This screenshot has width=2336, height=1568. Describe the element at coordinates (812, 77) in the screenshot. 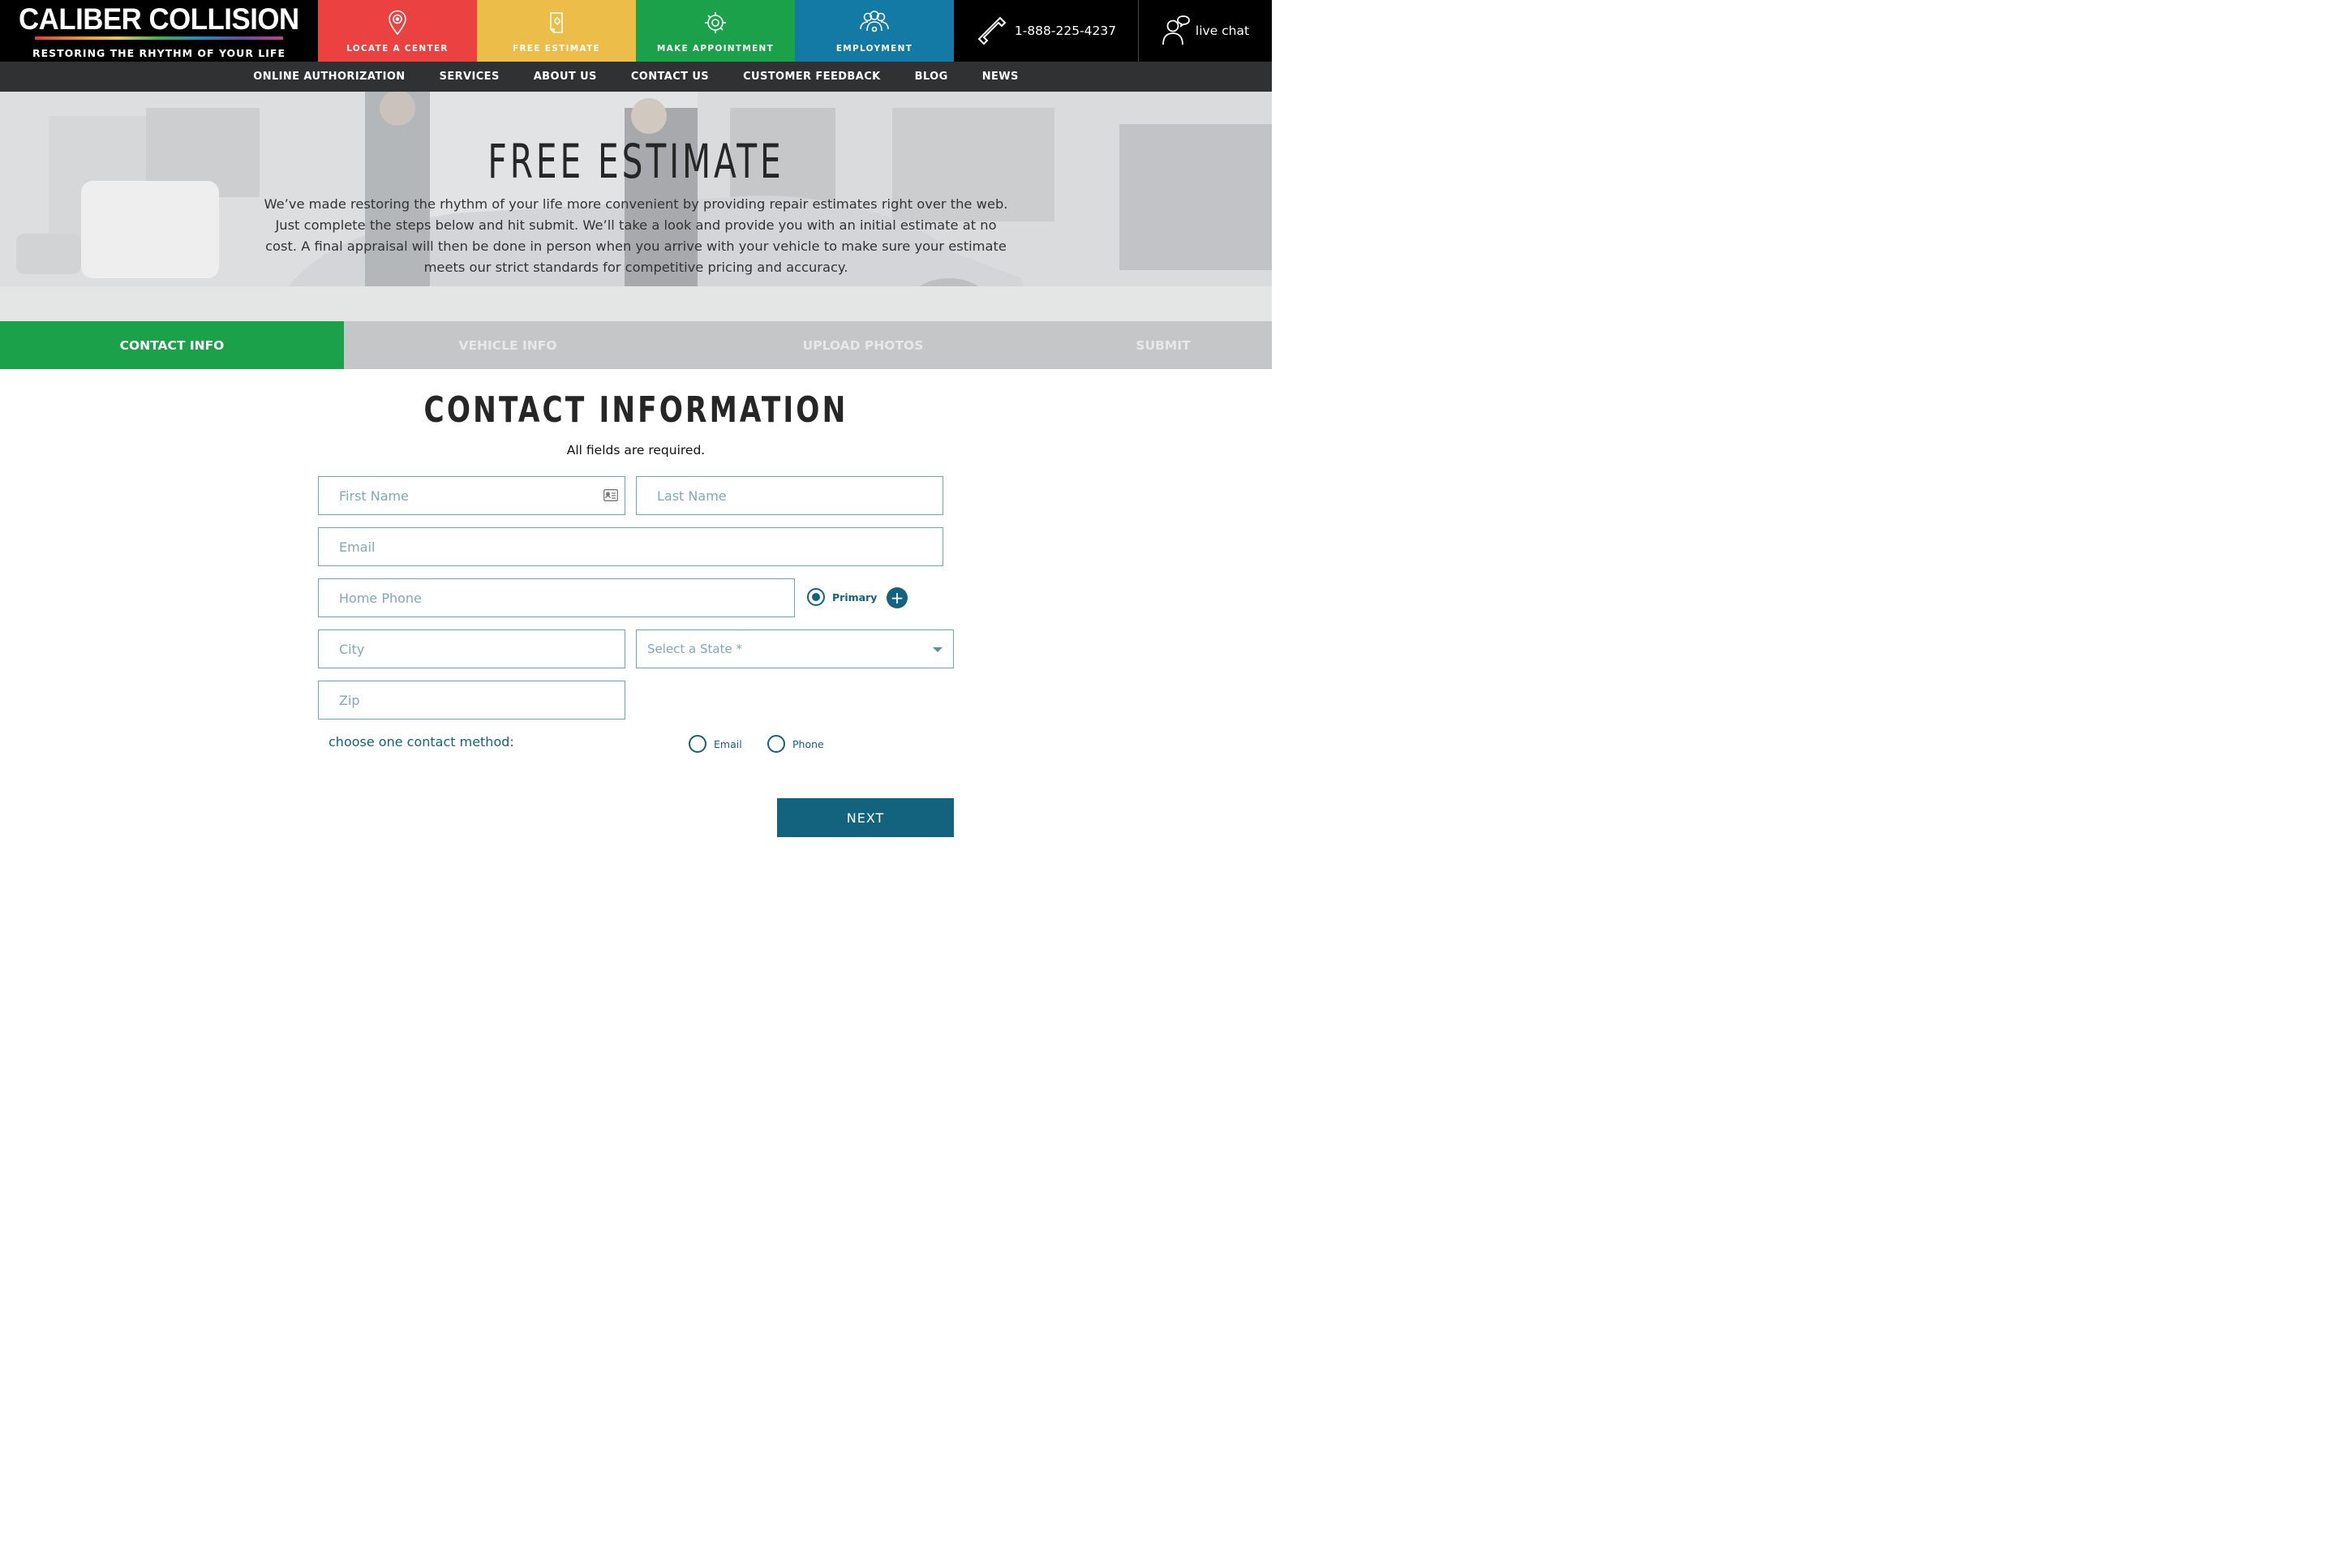

I see `nav-customer-feedback: CUSTOMER FEEDBACK` at that location.